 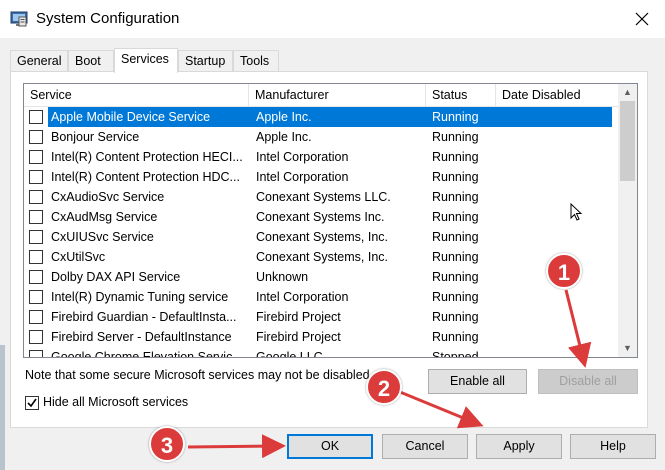 I want to click on table-row: Bonjour Service Apple Inc. Running, so click(x=321, y=137).